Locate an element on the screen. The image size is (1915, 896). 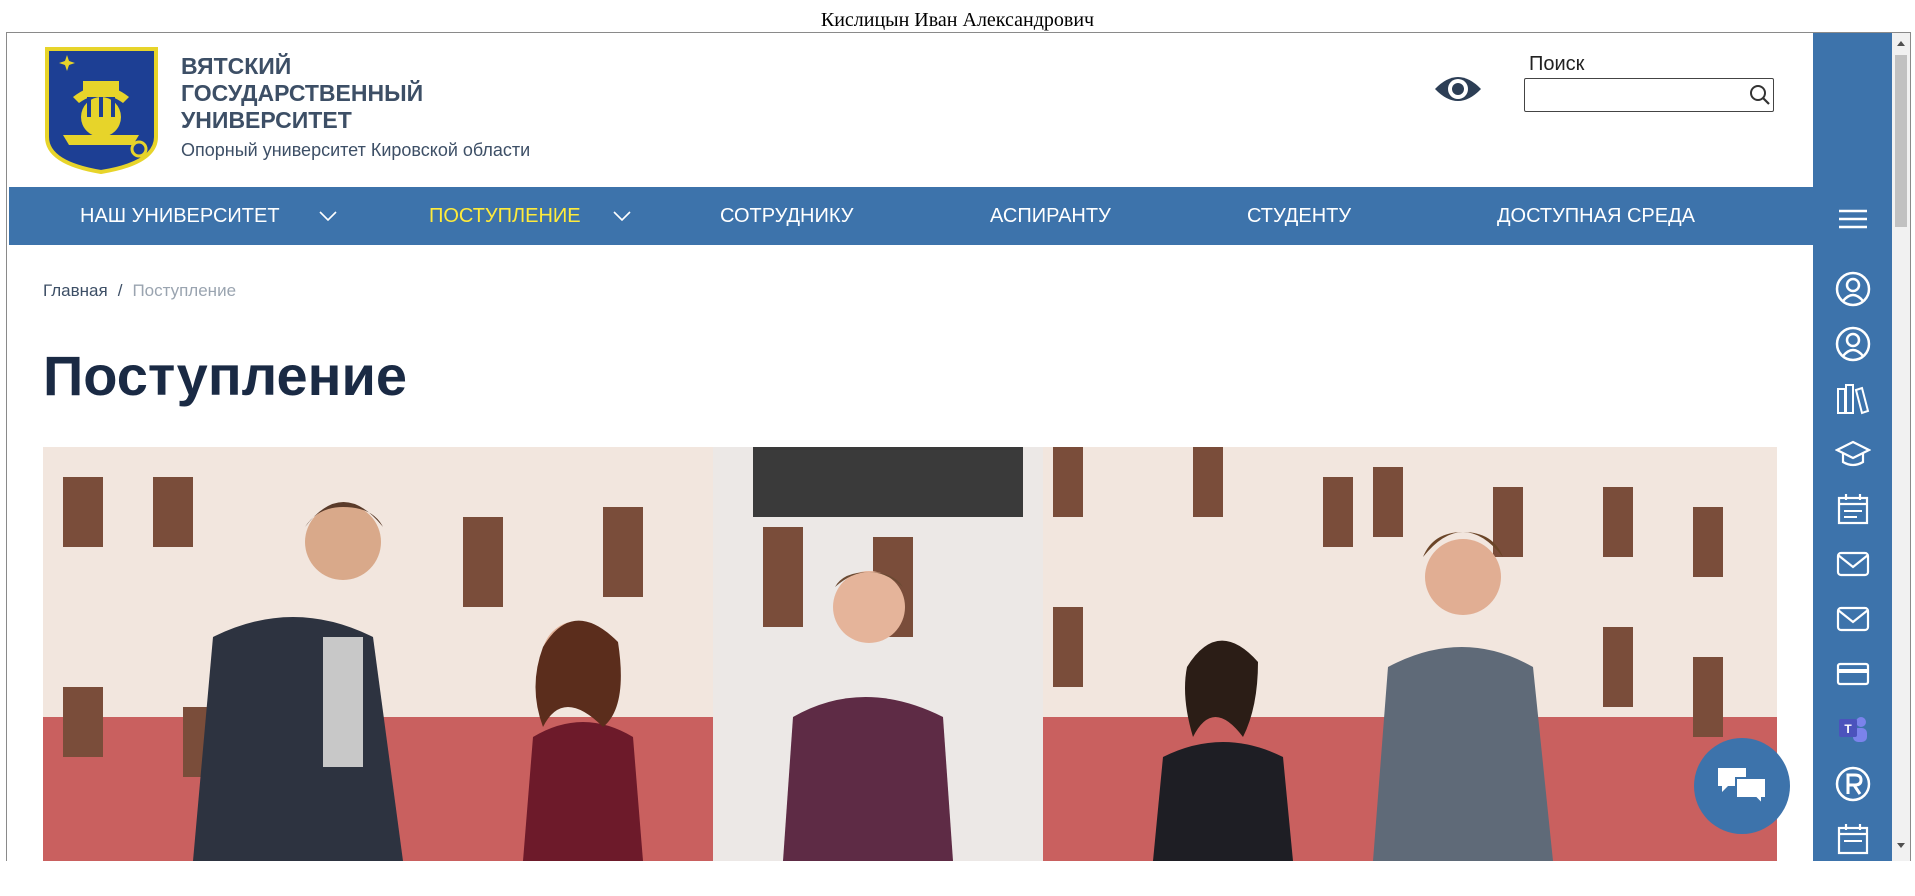
graduation-cap-icon is located at coordinates (1853, 454).